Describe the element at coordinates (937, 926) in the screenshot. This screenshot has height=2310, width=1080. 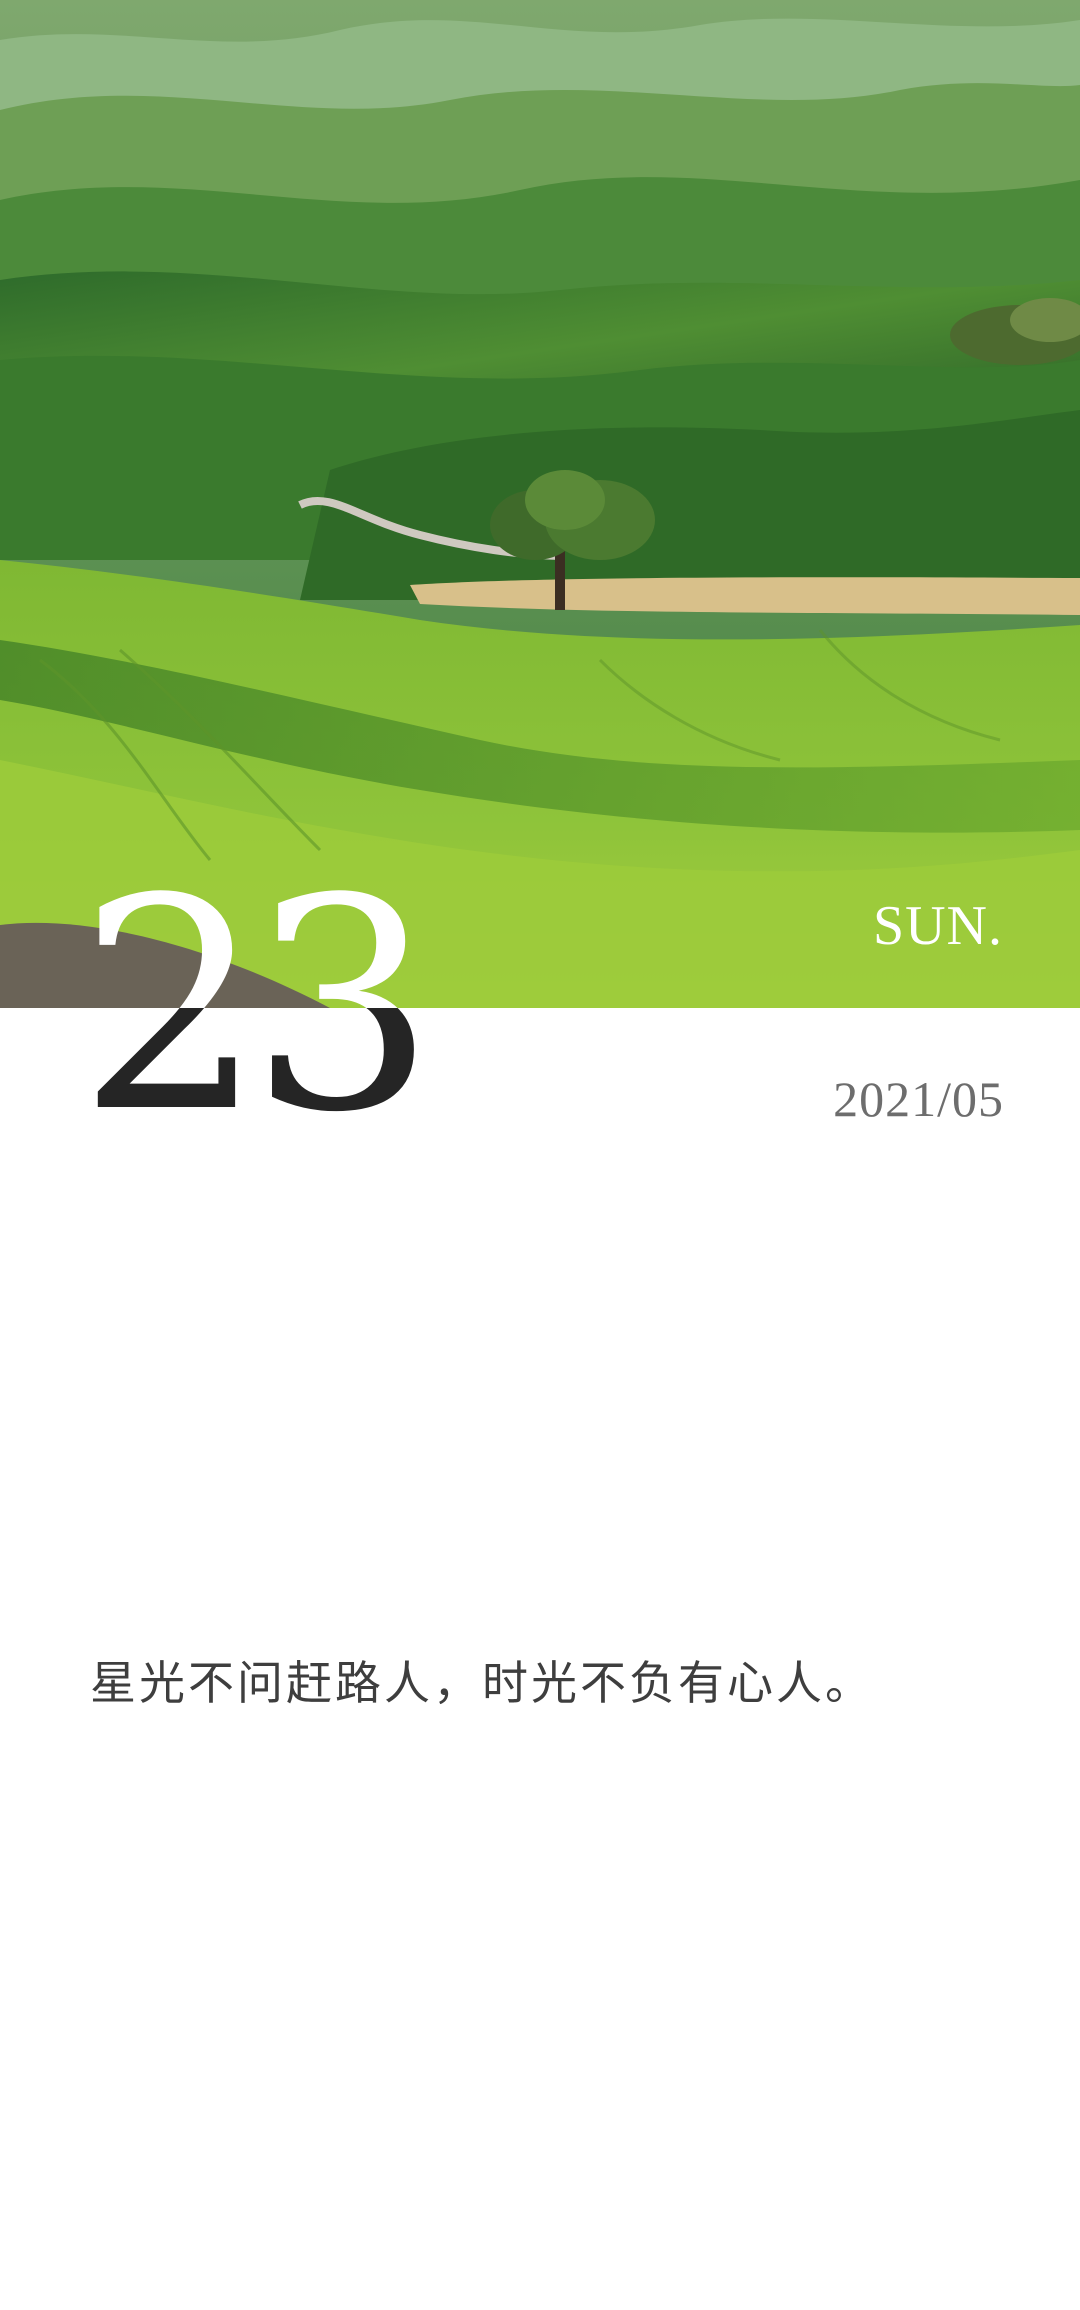
I see `weekday-label: SUN.` at that location.